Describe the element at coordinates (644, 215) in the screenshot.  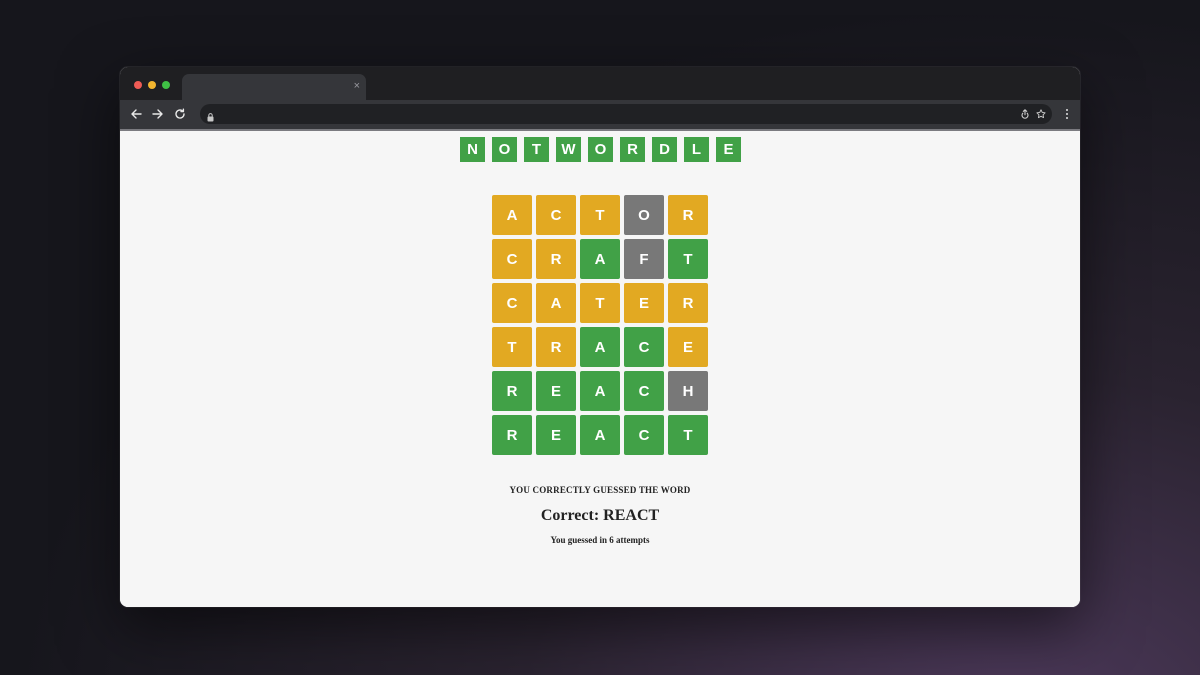
I see `board-tile: O` at that location.